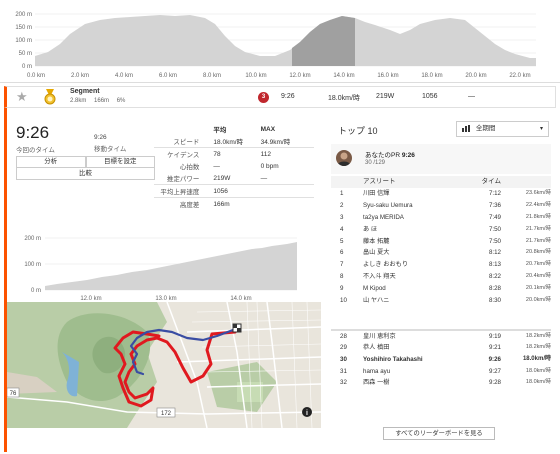  Describe the element at coordinates (538, 204) in the screenshot. I see `leaderboard-speed: 22.4km/時` at that location.